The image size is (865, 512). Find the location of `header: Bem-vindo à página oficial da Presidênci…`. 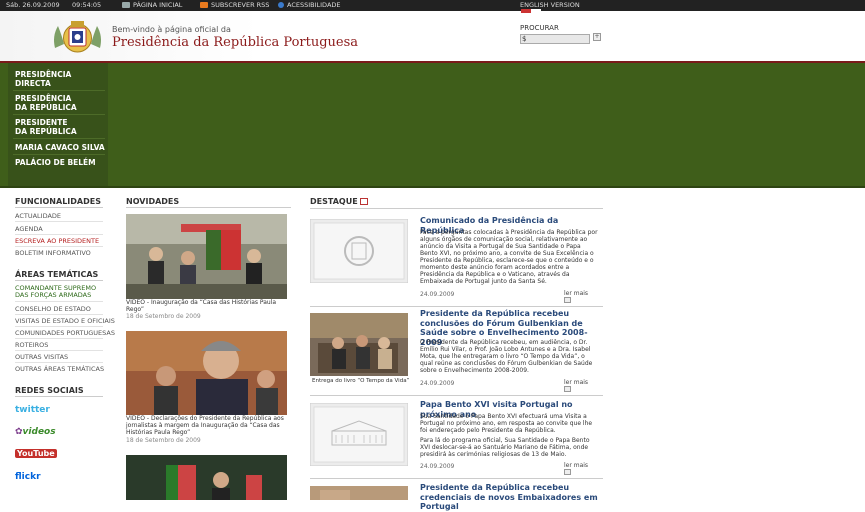

header: Bem-vindo à página oficial da Presidênci… is located at coordinates (432, 35).